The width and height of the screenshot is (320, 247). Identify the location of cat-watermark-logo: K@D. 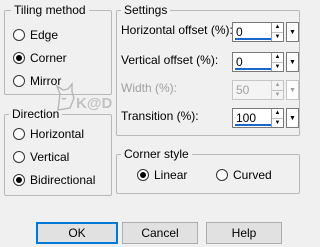
(85, 98).